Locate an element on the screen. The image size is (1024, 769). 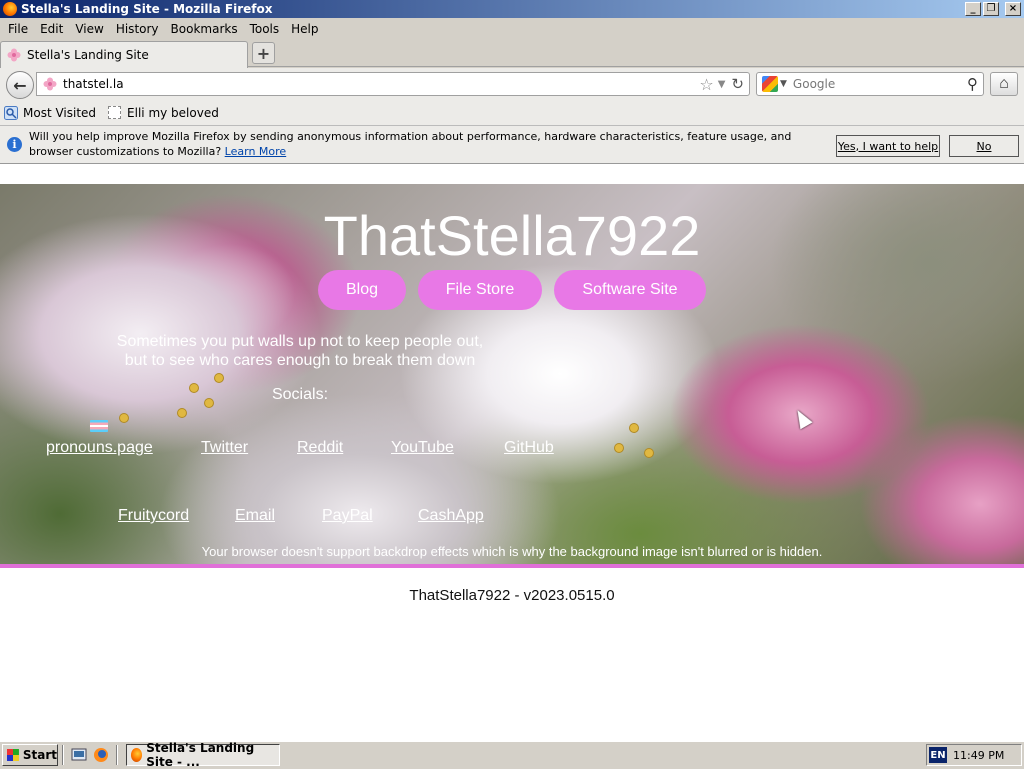
navigation-bar: ← thatstel.la ☆ ▼ ↻ ▼ Google ⚲ ⌂ is located at coordinates (512, 84).